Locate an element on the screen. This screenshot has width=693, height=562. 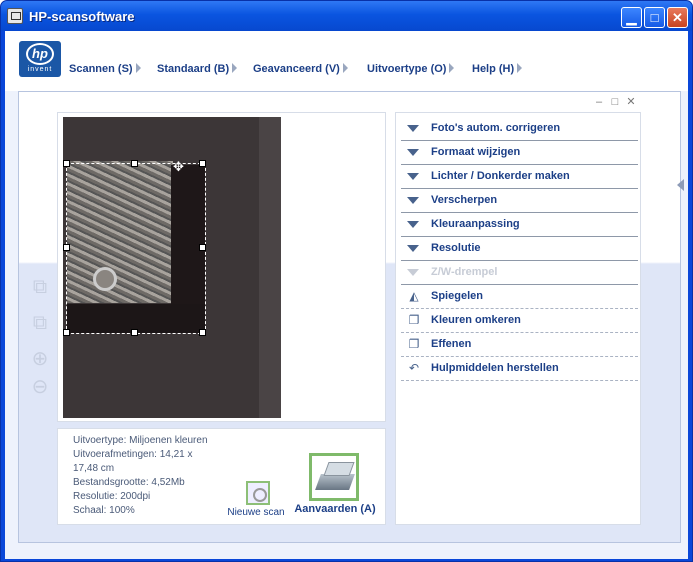
option-label: Hulpmiddelen herstellen is located at coordinates (495, 368).